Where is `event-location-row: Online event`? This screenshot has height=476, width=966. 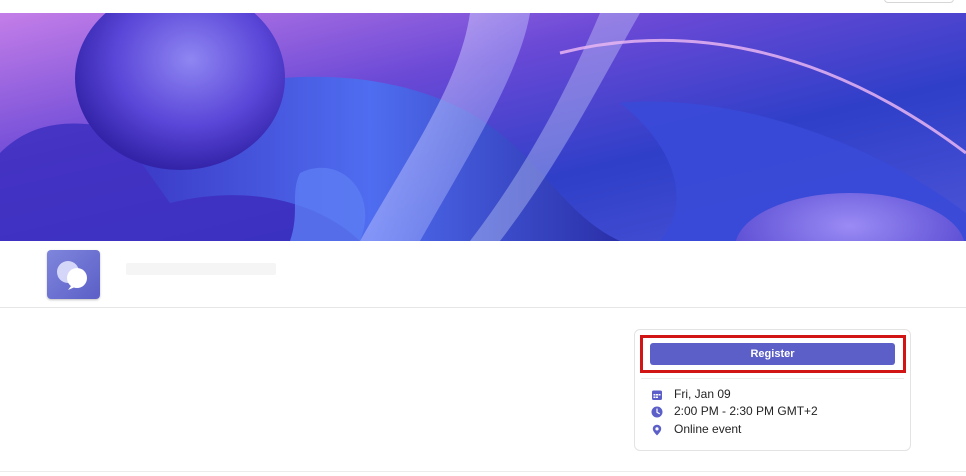 event-location-row: Online event is located at coordinates (696, 429).